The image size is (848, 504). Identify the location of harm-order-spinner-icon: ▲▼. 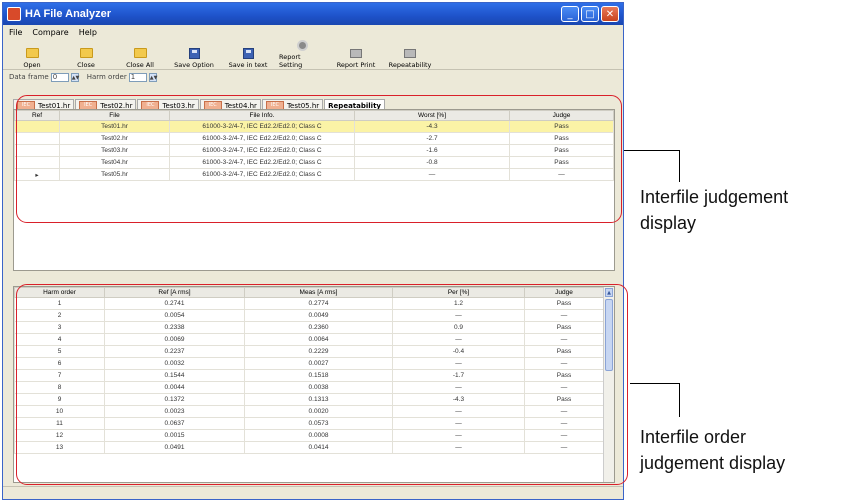
(152, 77).